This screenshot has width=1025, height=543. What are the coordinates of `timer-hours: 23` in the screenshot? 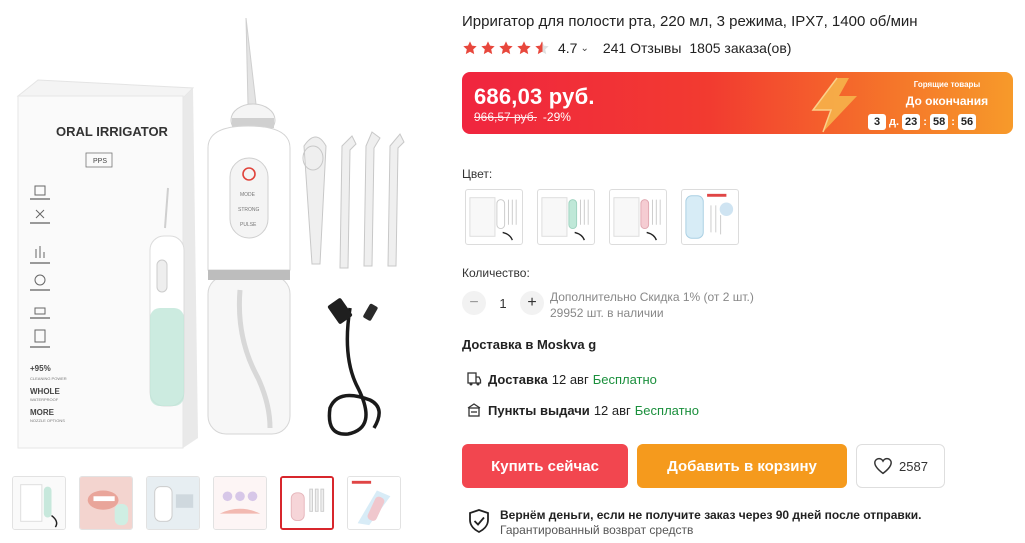 It's located at (911, 122).